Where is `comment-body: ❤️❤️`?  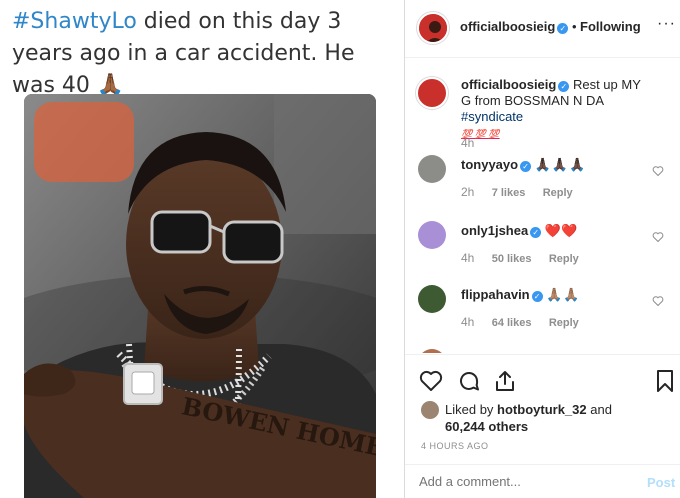 comment-body: ❤️❤️ is located at coordinates (561, 230).